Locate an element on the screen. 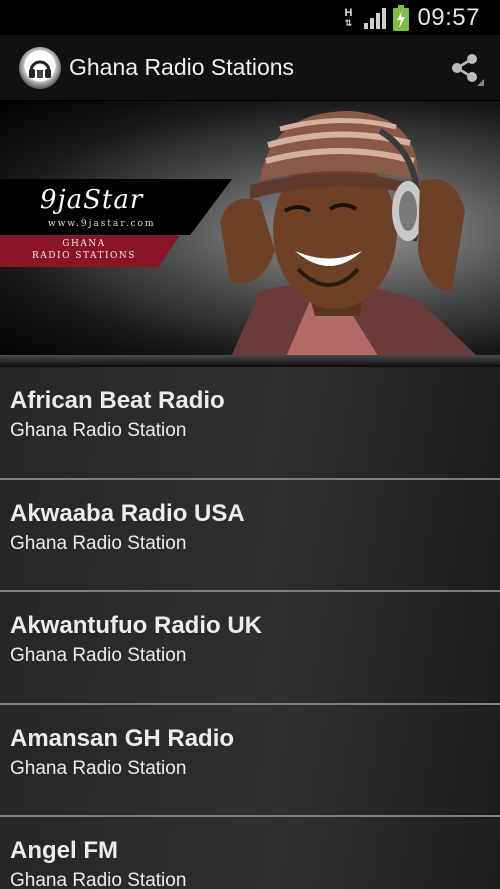  banner-ribbon: GHANA RADIO STATIONS is located at coordinates (90, 251).